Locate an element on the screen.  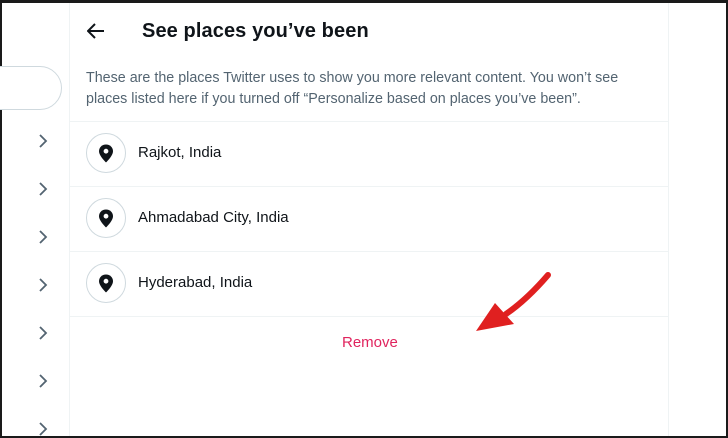
place-item: Hyderabad, India is located at coordinates (369, 284).